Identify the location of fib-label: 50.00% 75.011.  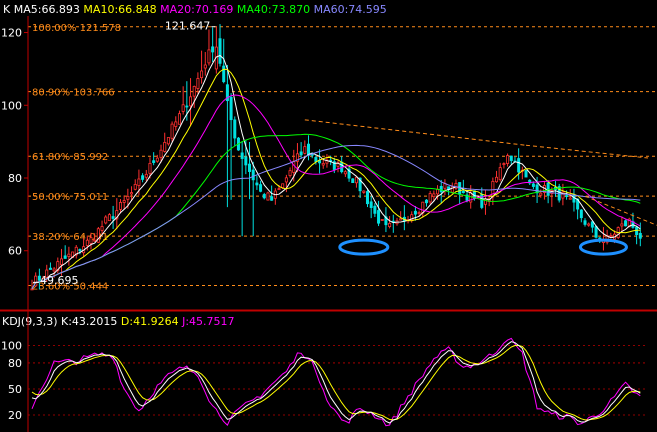
(70, 197).